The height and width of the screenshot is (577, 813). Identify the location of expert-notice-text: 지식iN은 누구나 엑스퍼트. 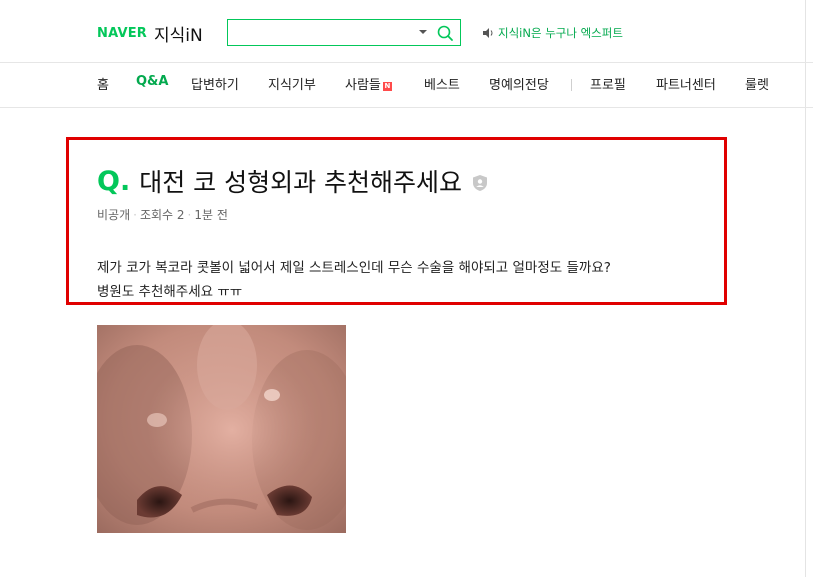
(560, 33).